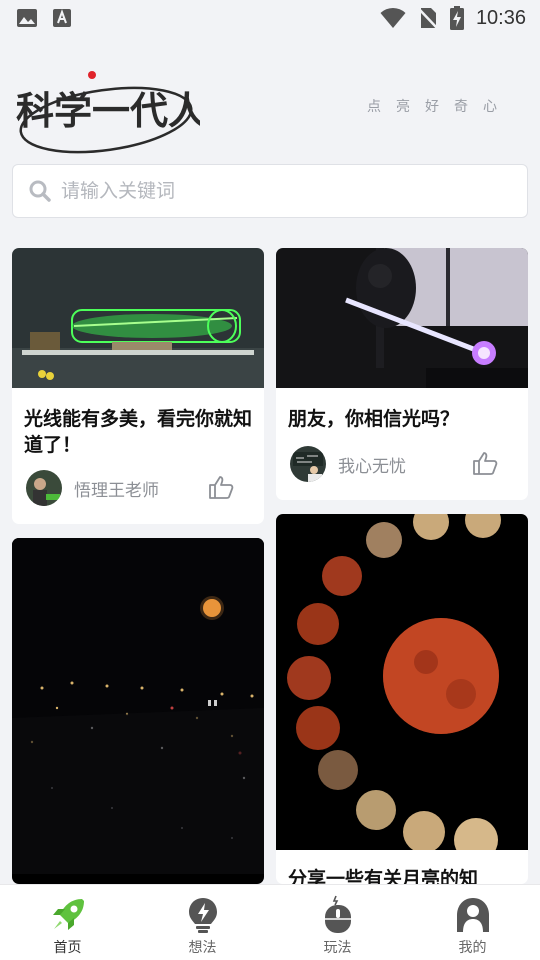  I want to click on app-logo: 科学一代人, so click(108, 112).